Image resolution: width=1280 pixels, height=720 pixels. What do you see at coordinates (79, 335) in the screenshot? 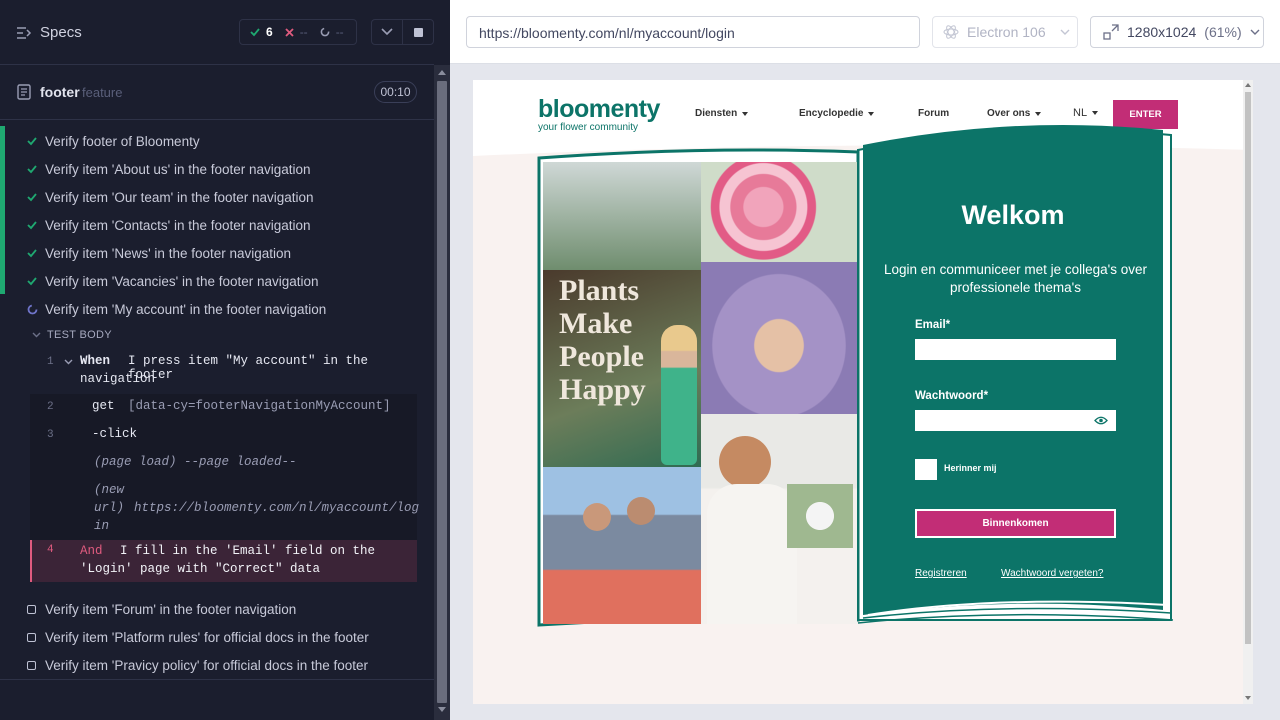
I see `test-body-label: TEST BODY` at bounding box center [79, 335].